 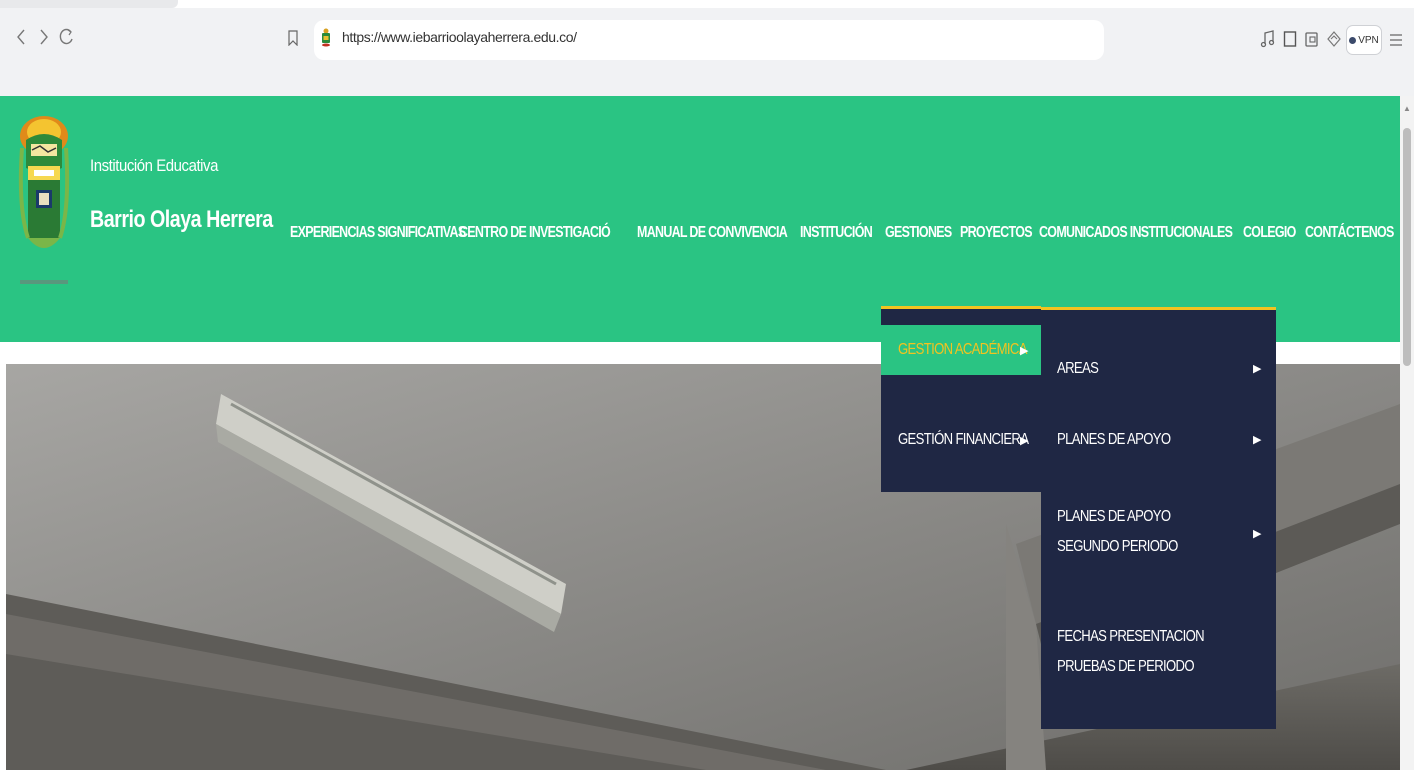 I want to click on submenu-item-fechas-pruebas: FECHAS PRESENTACION PRUEBAS DE PERIODO, so click(x=1158, y=657).